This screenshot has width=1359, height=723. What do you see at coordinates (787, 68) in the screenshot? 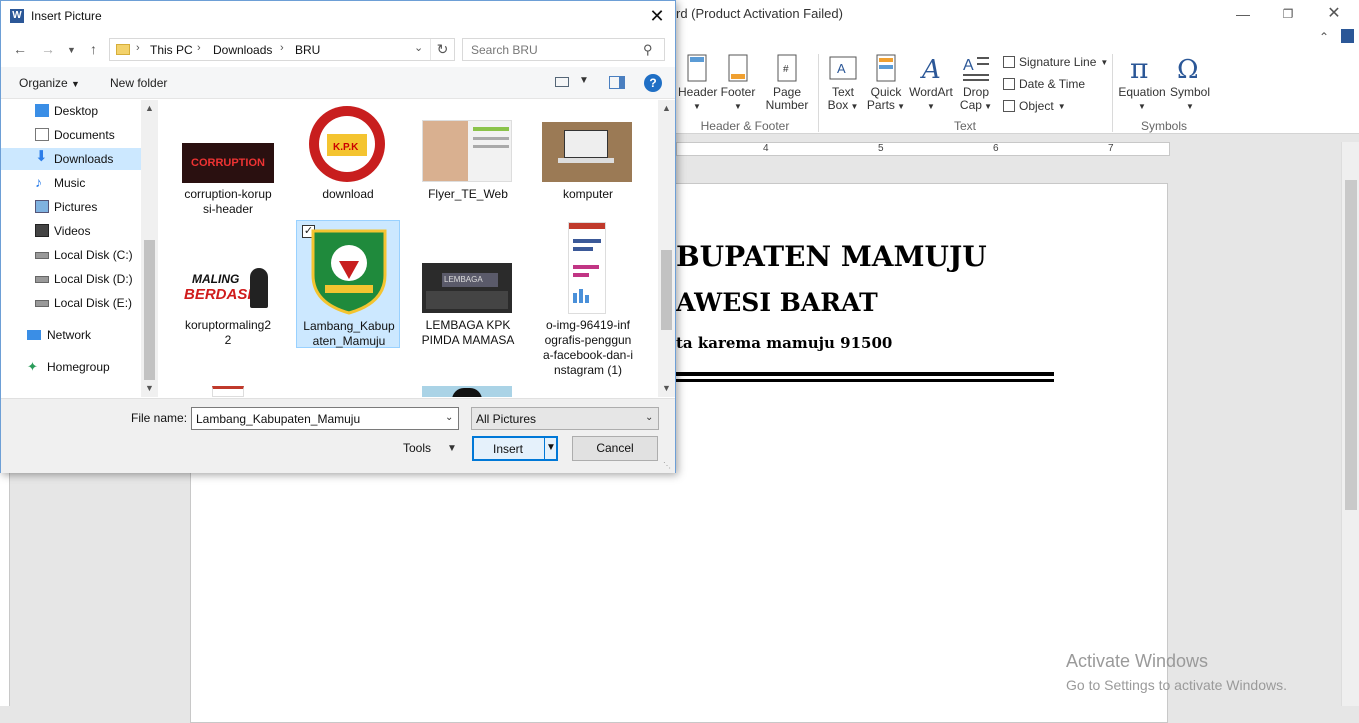
I see `page-number-icon: #` at bounding box center [787, 68].